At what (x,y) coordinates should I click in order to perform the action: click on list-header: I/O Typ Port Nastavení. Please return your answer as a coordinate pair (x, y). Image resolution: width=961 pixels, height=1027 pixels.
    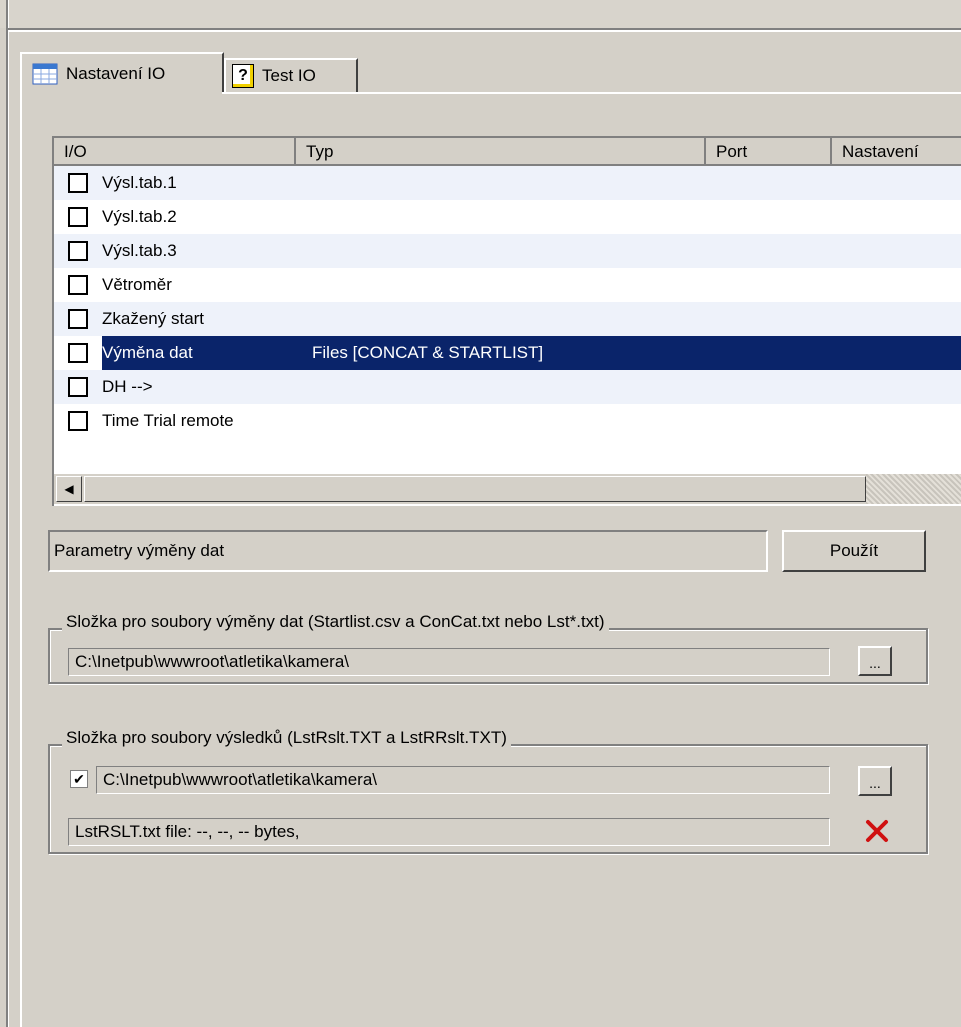
    Looking at the image, I should click on (507, 152).